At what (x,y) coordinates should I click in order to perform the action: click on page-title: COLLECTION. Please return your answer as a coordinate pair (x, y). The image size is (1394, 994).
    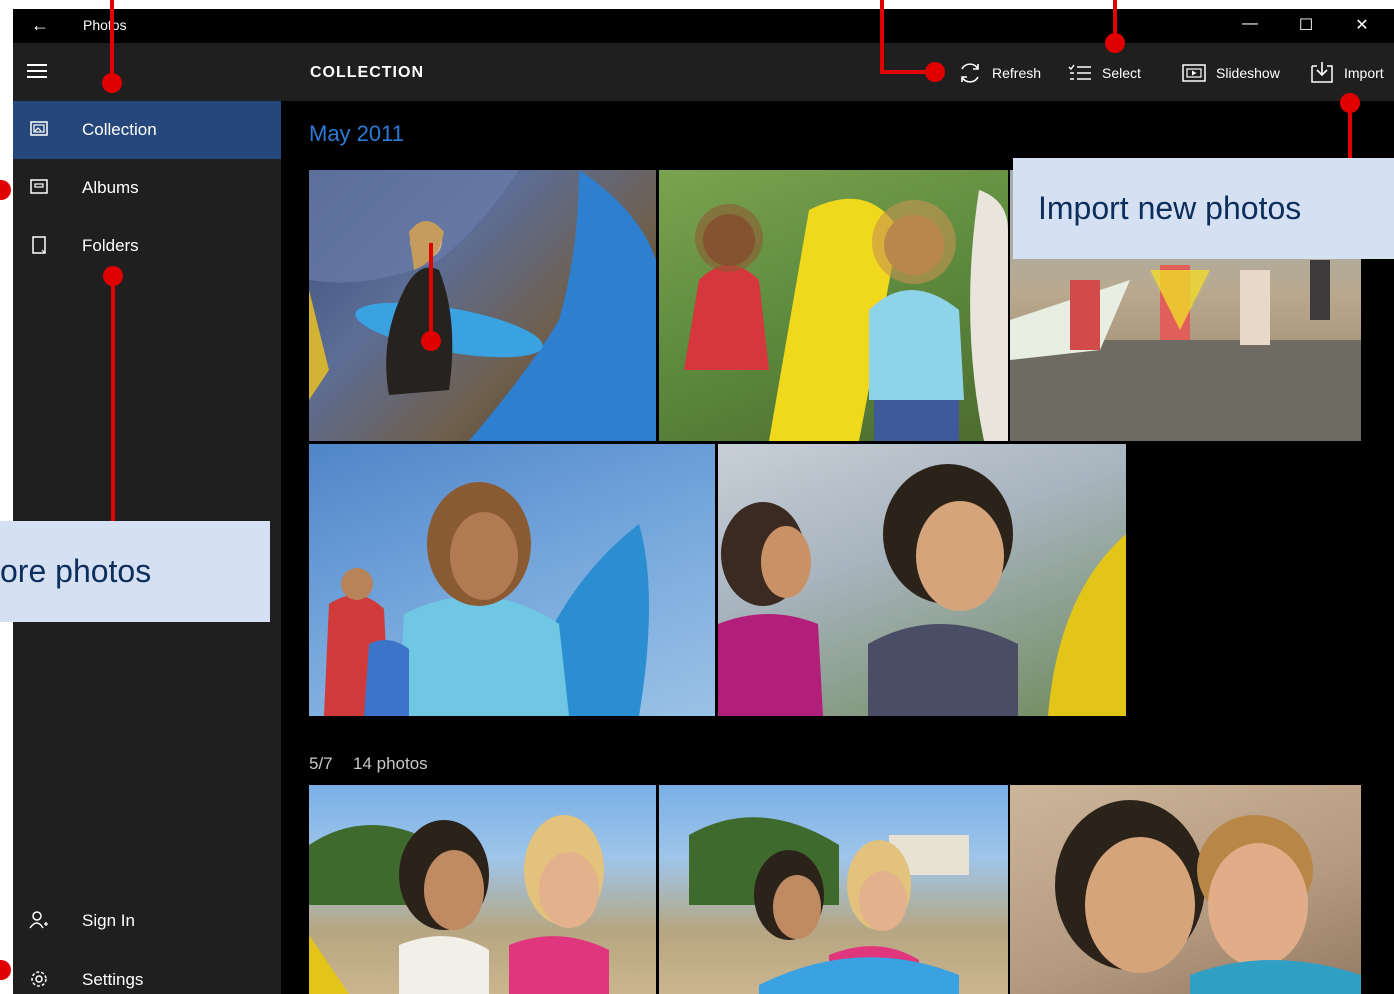
    Looking at the image, I should click on (367, 72).